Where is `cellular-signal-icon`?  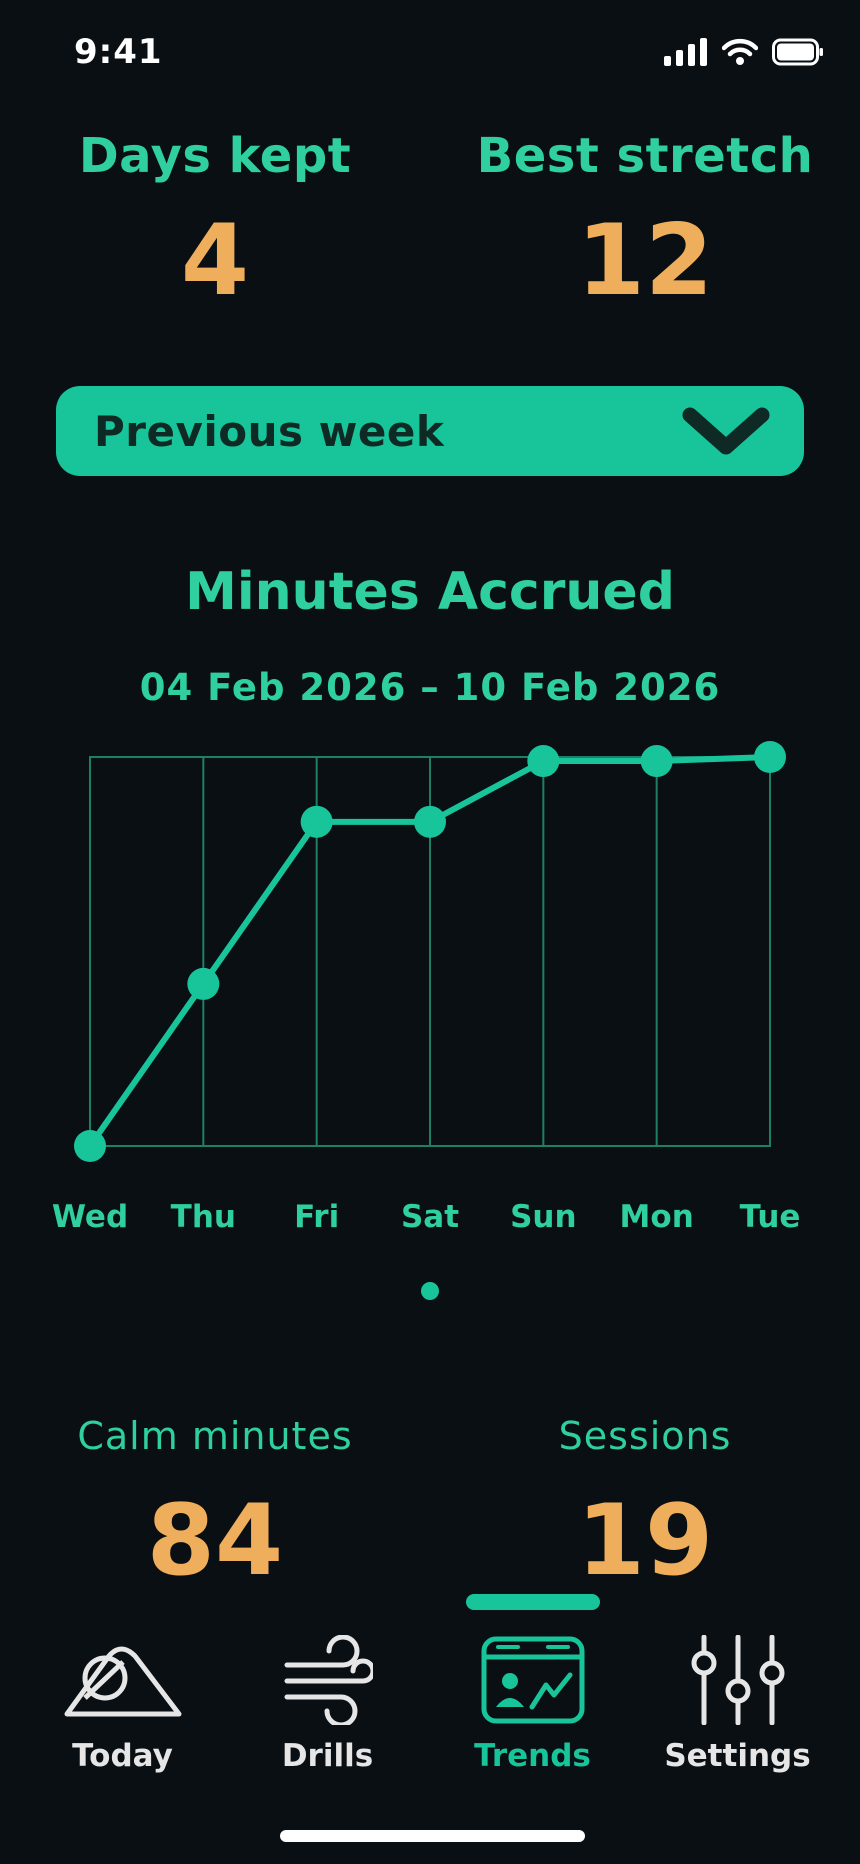 cellular-signal-icon is located at coordinates (685, 52).